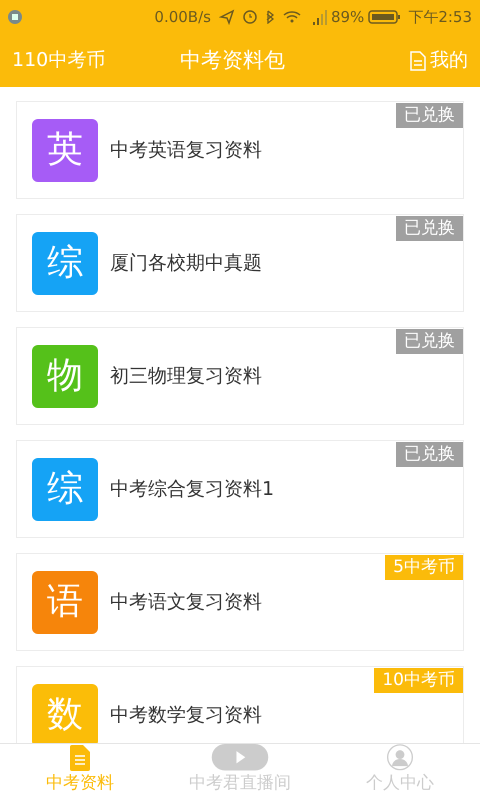  I want to click on material-title: 厦门各校期中真题, so click(186, 263).